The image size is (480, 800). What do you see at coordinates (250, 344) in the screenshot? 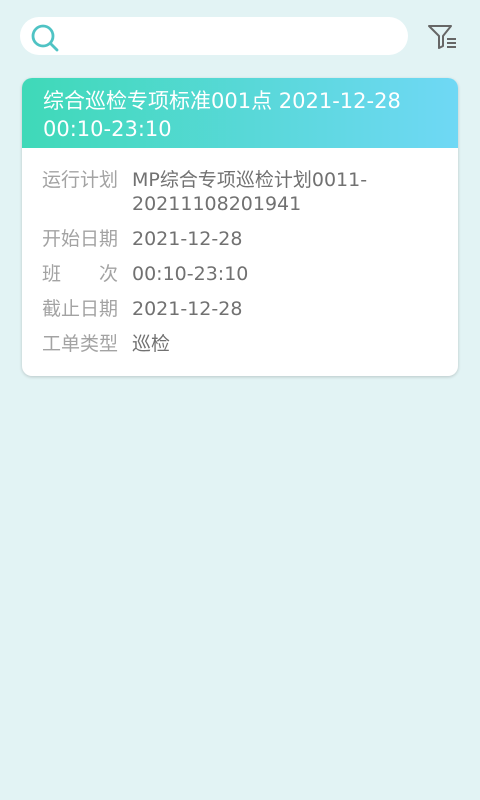
I see `row-order-type: 工单类型 巡检` at bounding box center [250, 344].